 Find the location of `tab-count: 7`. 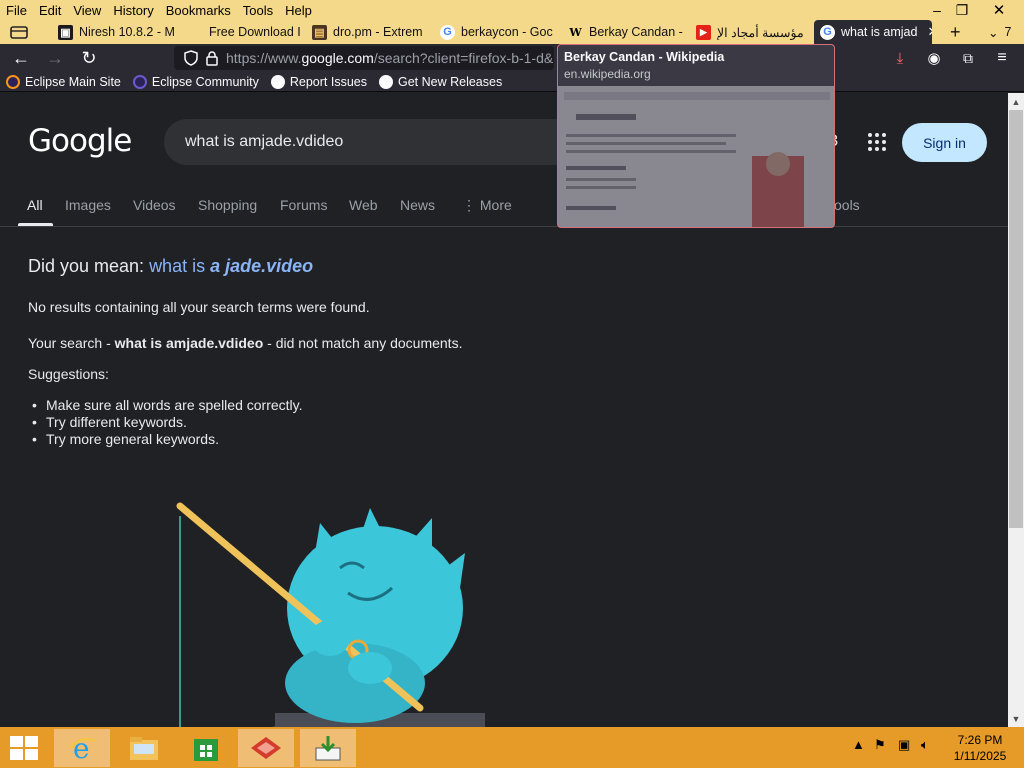

tab-count: 7 is located at coordinates (1008, 32).